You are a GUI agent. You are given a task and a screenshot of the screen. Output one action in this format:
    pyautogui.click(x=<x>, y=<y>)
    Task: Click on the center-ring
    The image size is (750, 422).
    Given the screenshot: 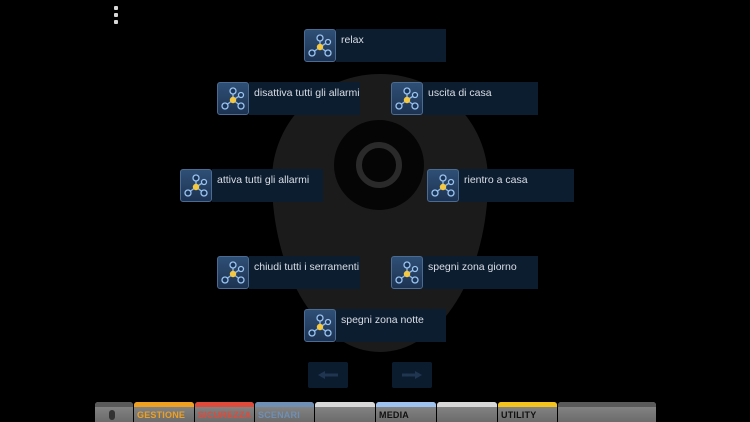 What is the action you would take?
    pyautogui.click(x=379, y=165)
    